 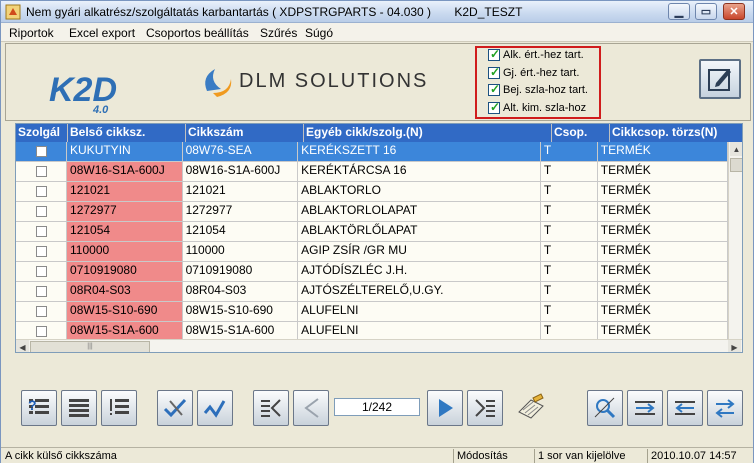 I want to click on table-row: 1272977 1272977 ABLAKTORLOLAPAT T TERMÉK, so click(x=372, y=212).